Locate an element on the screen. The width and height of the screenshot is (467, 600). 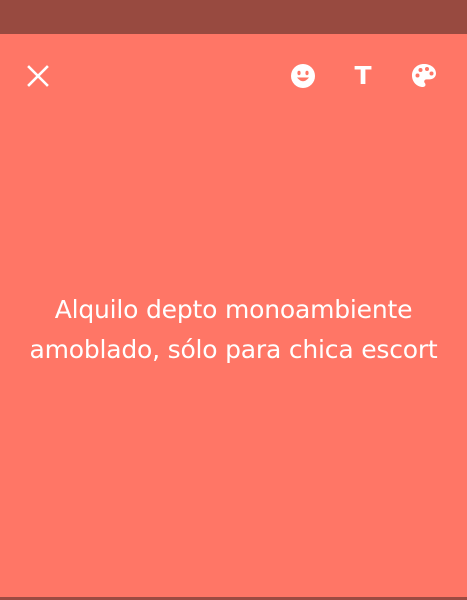
text-tool-label: T is located at coordinates (363, 75).